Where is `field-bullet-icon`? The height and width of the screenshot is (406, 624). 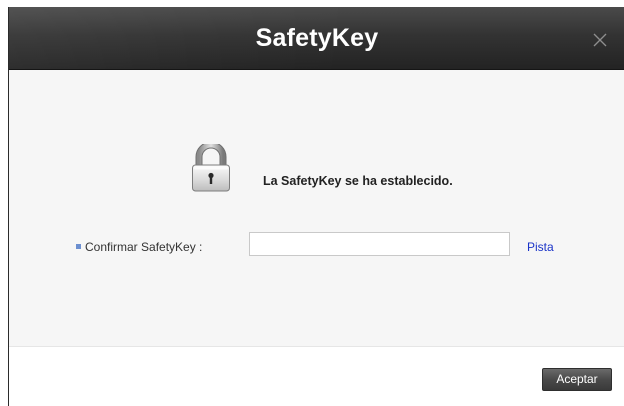 field-bullet-icon is located at coordinates (78, 246).